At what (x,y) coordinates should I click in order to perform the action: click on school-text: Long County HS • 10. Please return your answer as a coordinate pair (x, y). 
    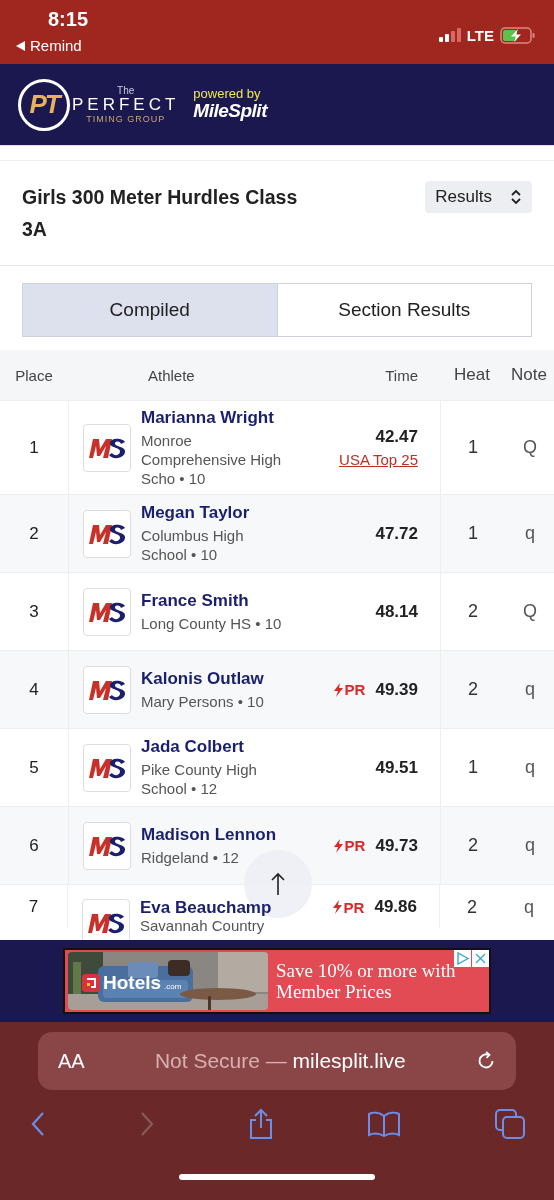
    Looking at the image, I should click on (212, 623).